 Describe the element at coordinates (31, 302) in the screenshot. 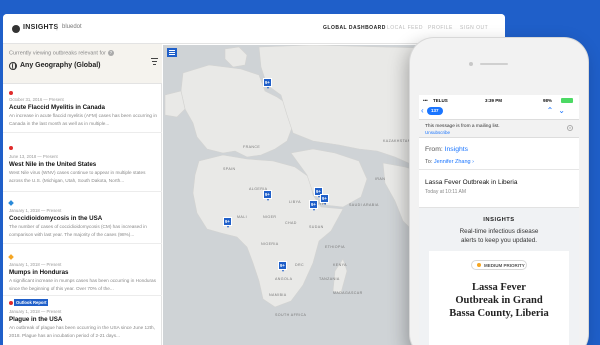

I see `outlook-report-badge: Outlook Report` at that location.